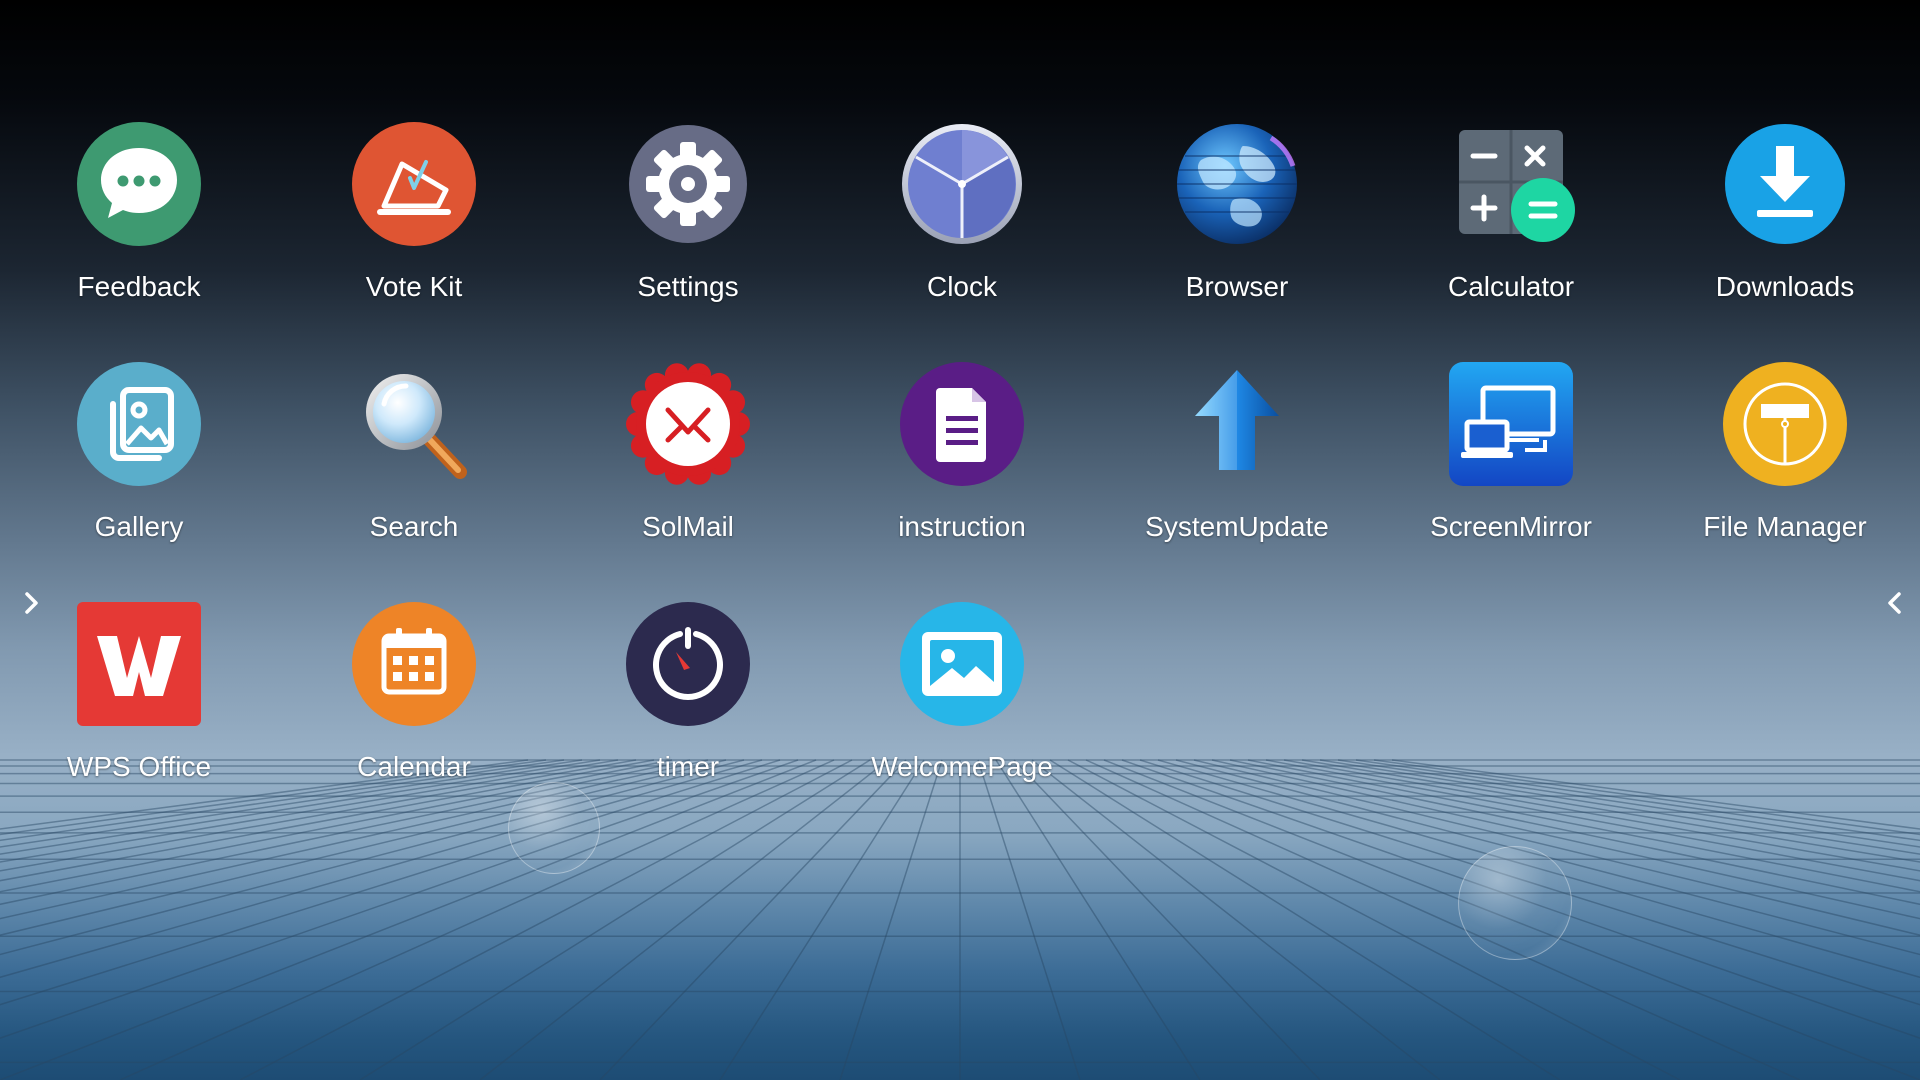 The width and height of the screenshot is (1920, 1080). Describe the element at coordinates (1511, 526) in the screenshot. I see `app-label: ScreenMirror` at that location.